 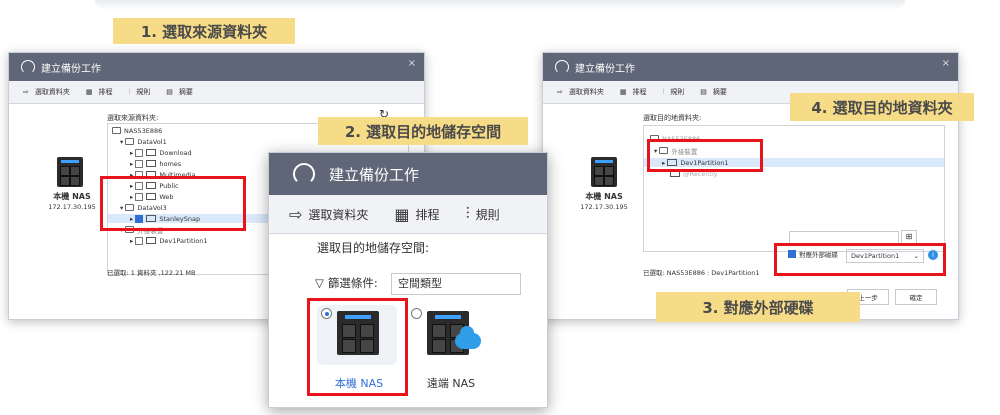 I want to click on filter-input: 空間類型, so click(x=456, y=284).